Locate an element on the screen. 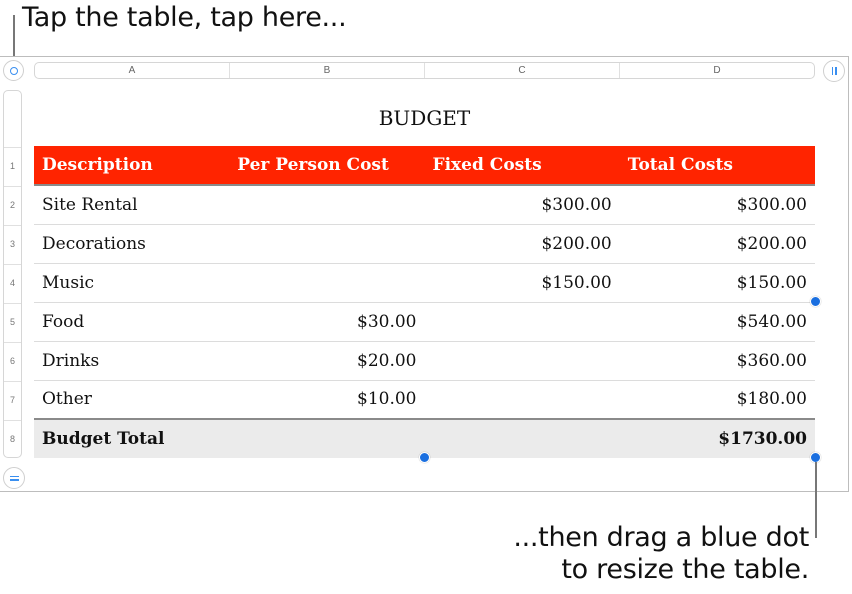 The image size is (852, 594). table-cell: Music is located at coordinates (132, 283).